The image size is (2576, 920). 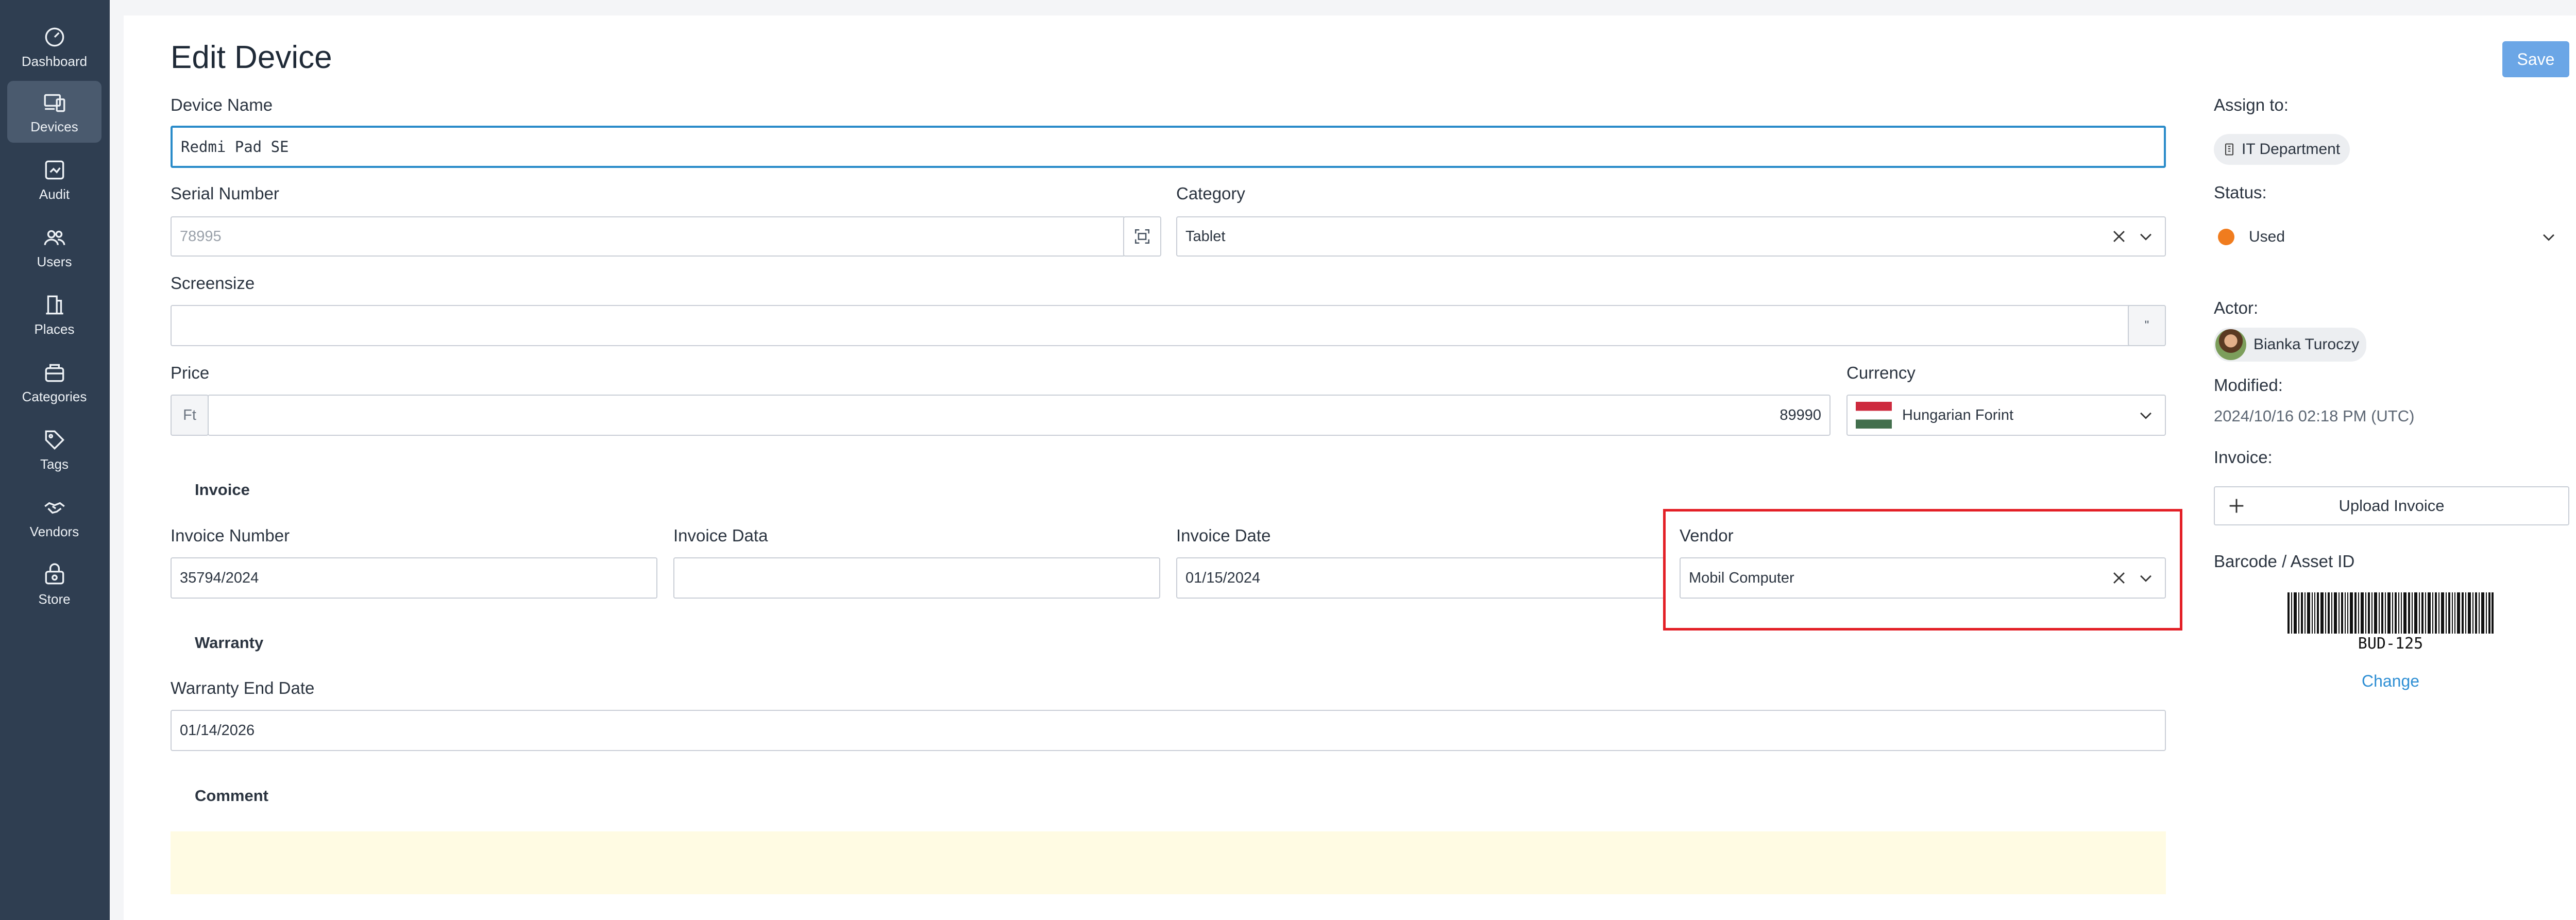 What do you see at coordinates (720, 536) in the screenshot?
I see `invoice-data-label: Invoice Data` at bounding box center [720, 536].